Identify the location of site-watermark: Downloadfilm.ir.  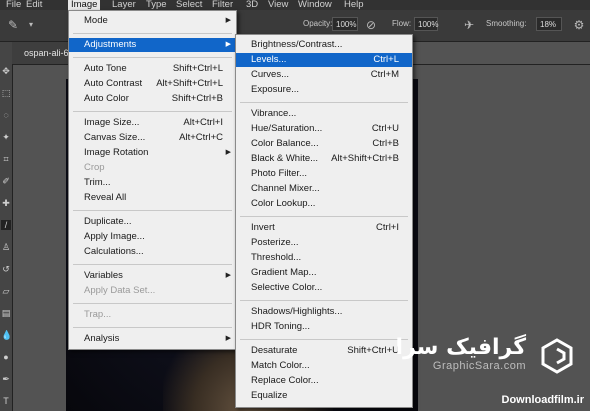
(543, 400).